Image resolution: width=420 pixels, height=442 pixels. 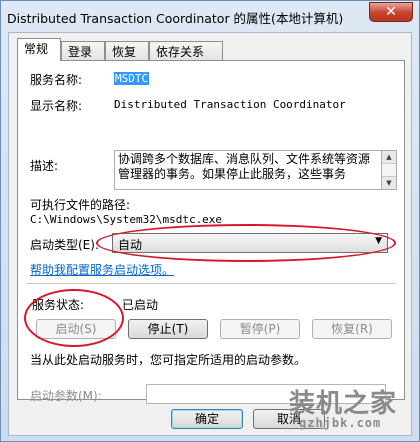 I want to click on service-name-label: 服务名称:, so click(x=56, y=80).